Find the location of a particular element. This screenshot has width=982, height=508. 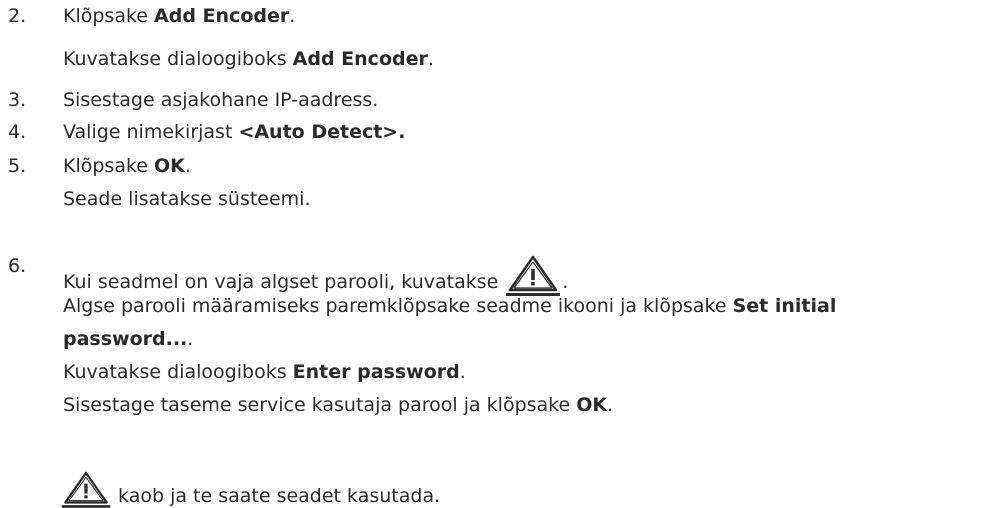

step-text: Klõpsake Add Encoder. is located at coordinates (179, 16).